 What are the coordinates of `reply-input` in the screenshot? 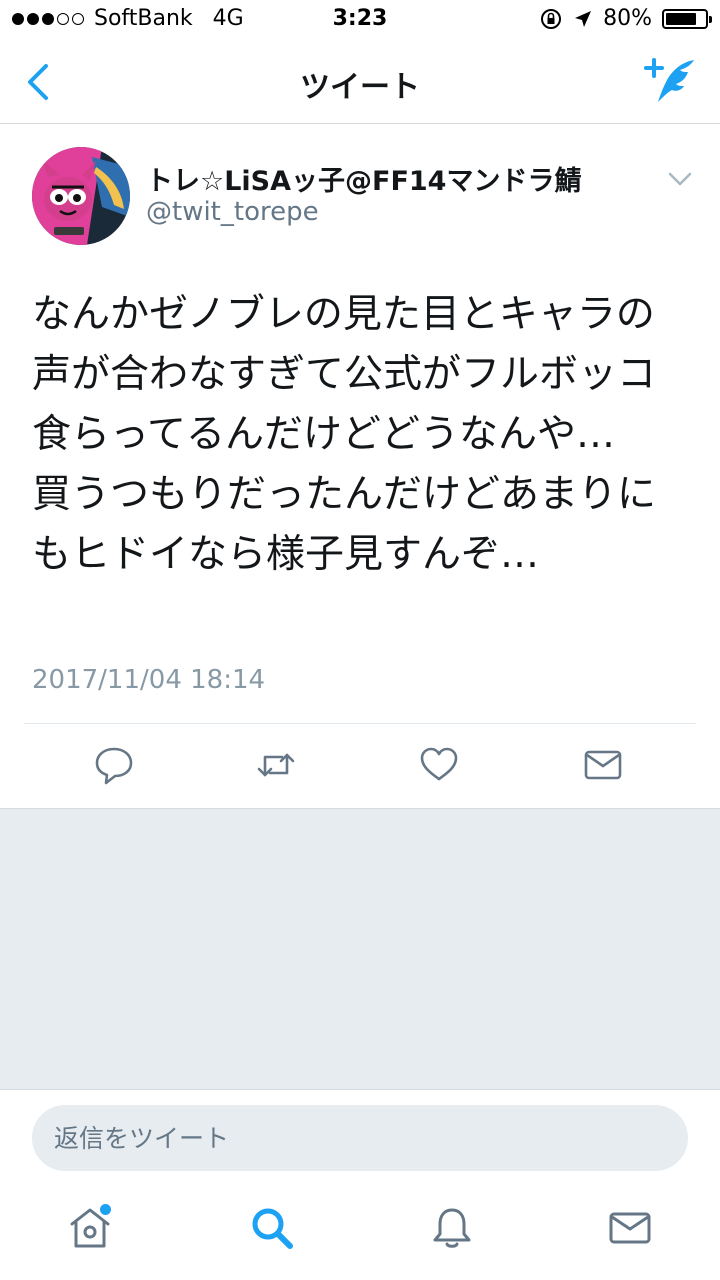 It's located at (360, 1138).